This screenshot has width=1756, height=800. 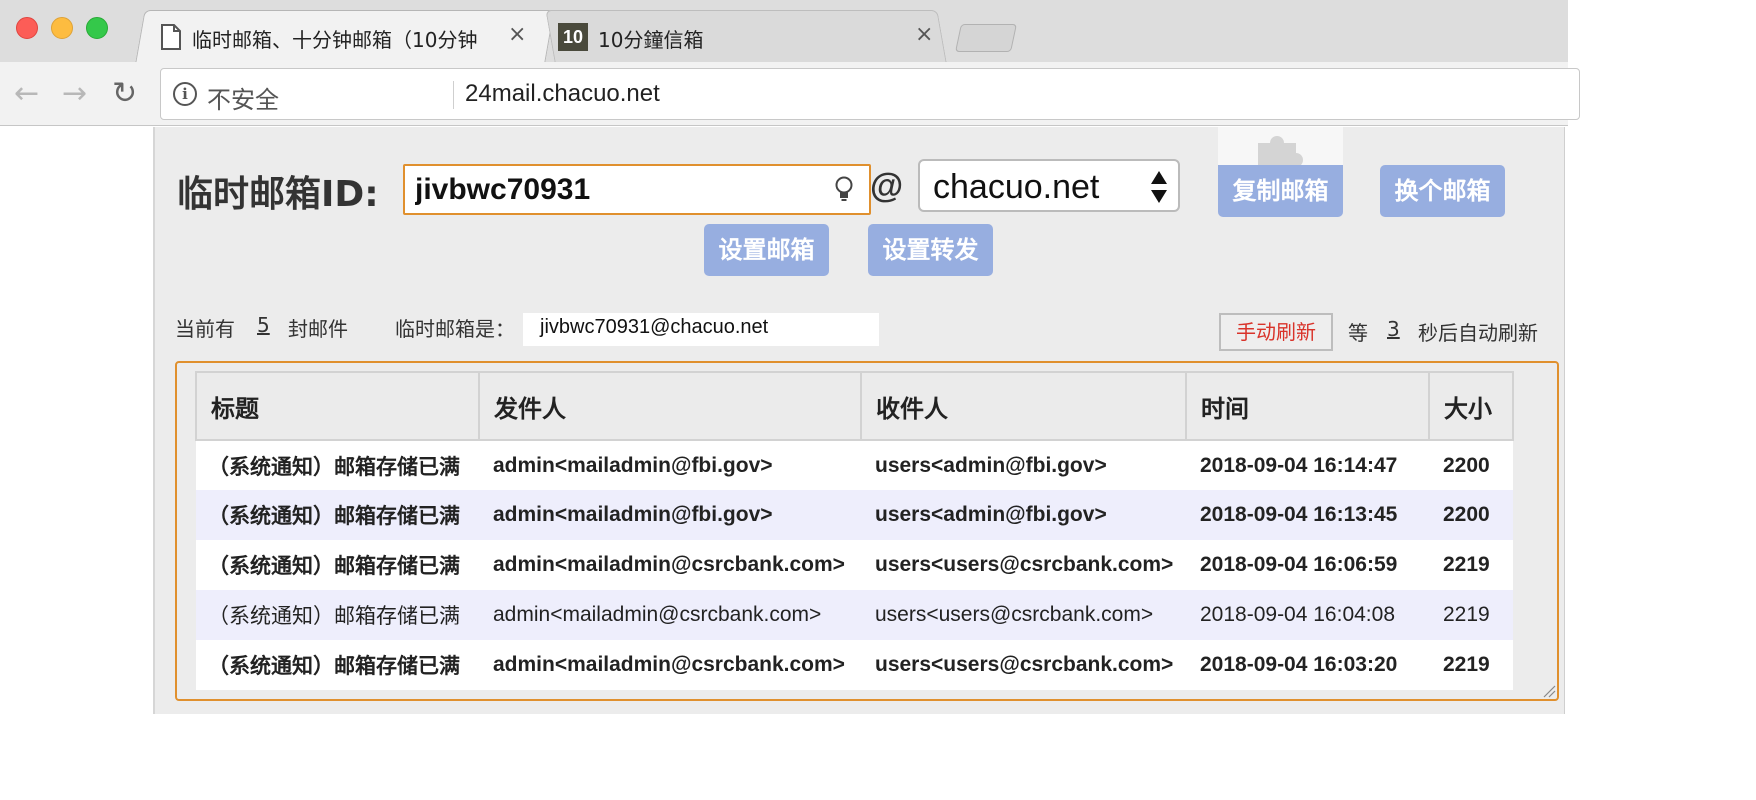 What do you see at coordinates (453, 95) in the screenshot?
I see `omnibox-divider` at bounding box center [453, 95].